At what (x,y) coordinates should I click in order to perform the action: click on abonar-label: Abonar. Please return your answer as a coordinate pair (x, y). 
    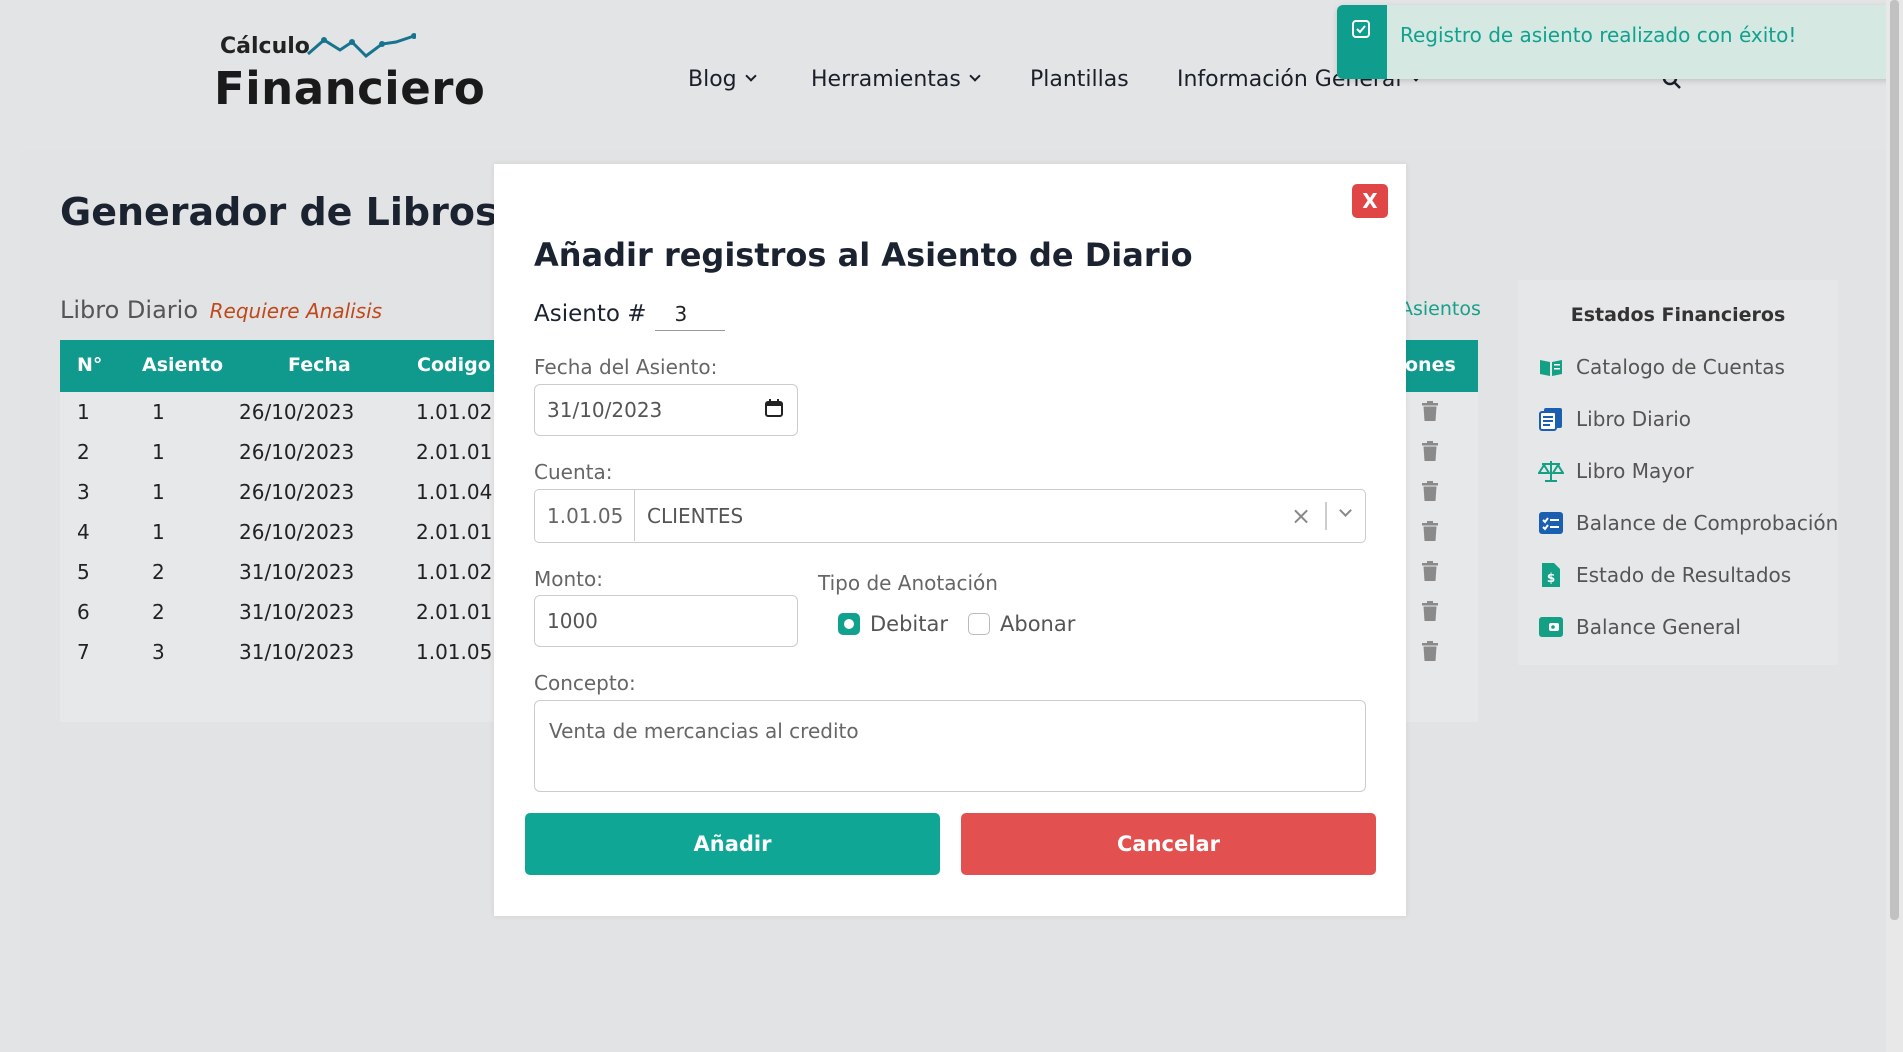
    Looking at the image, I should click on (1038, 624).